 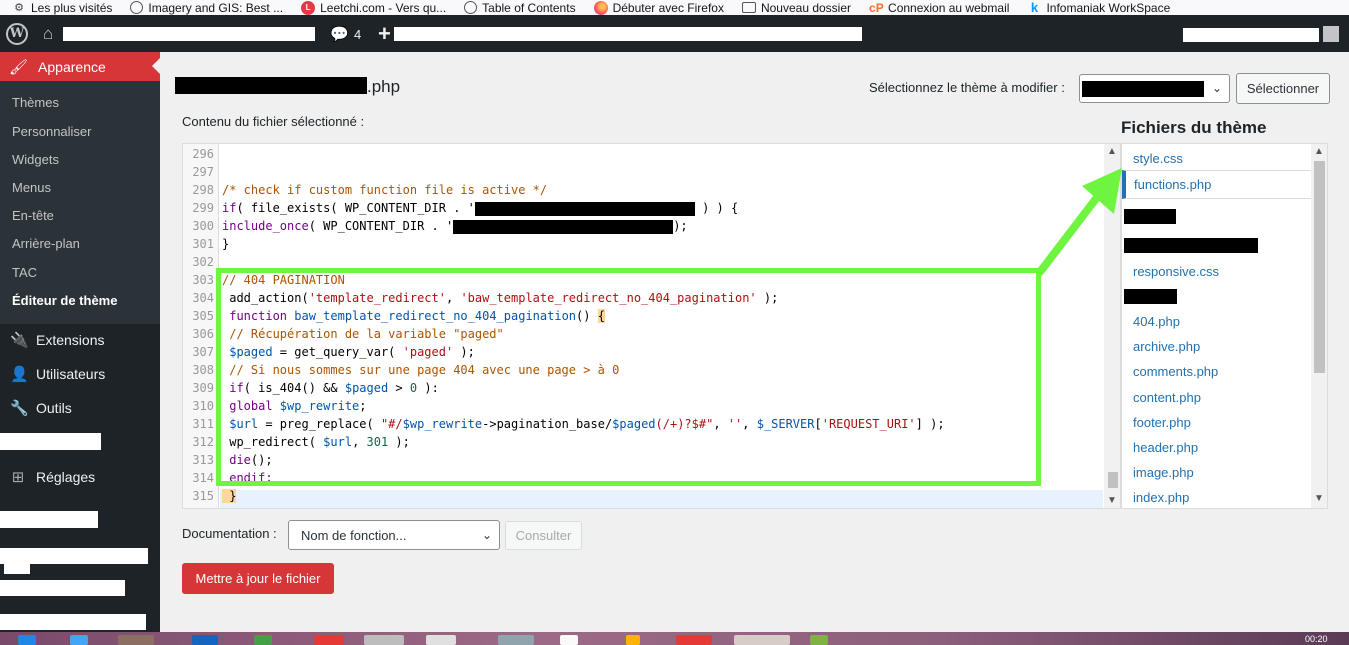 What do you see at coordinates (1079, 222) in the screenshot?
I see `annotation-arrow-icon` at bounding box center [1079, 222].